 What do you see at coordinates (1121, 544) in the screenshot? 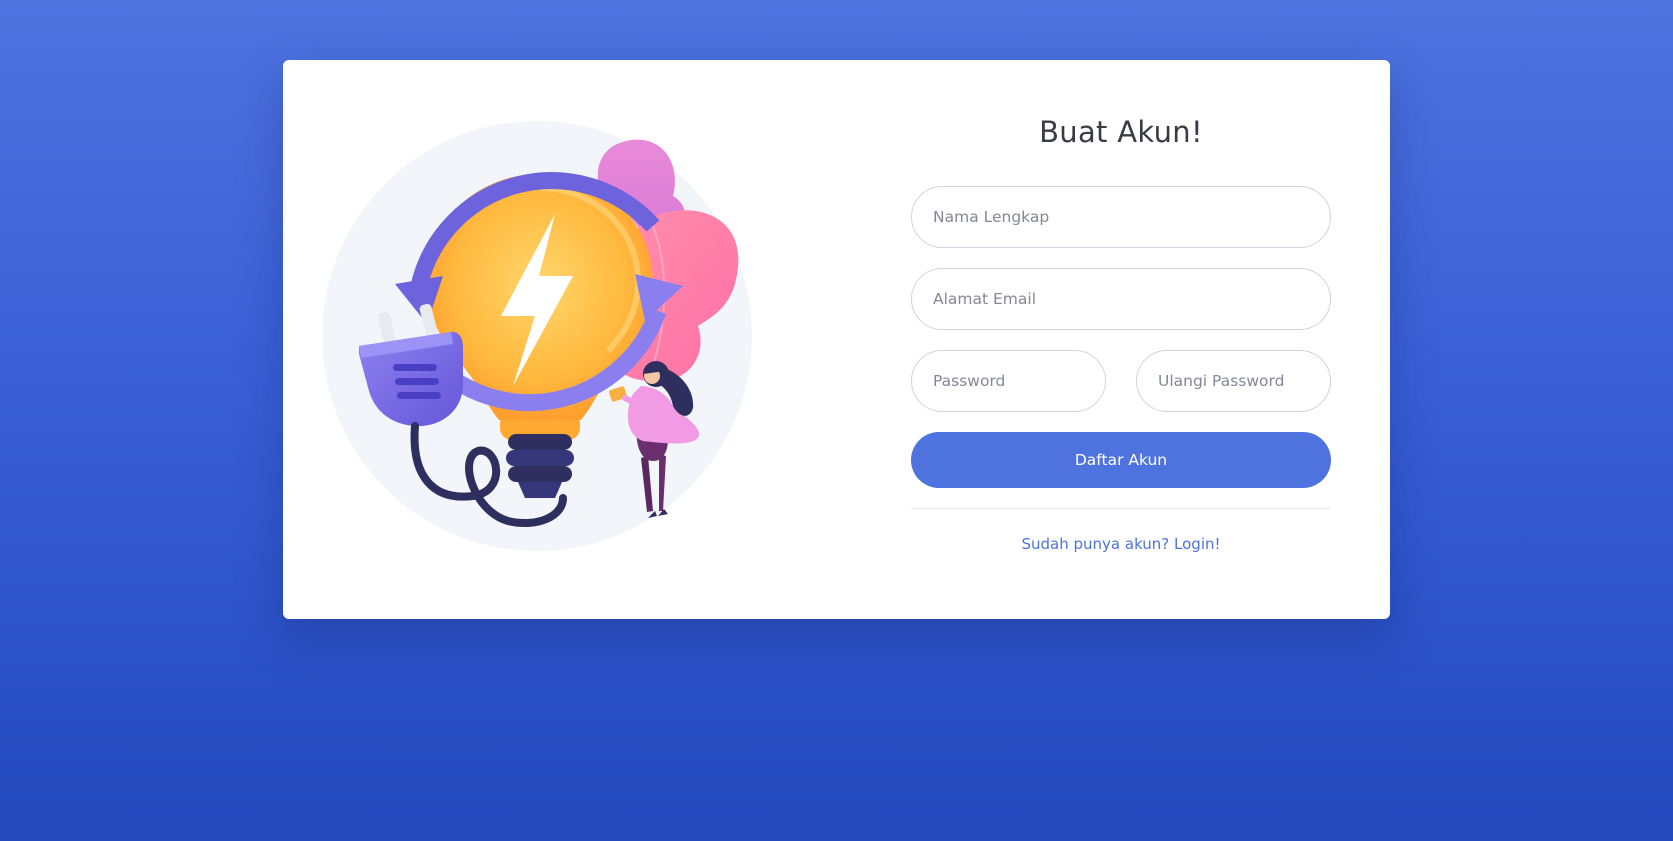
I see `login-link: Sudah punya akun? Login!` at bounding box center [1121, 544].